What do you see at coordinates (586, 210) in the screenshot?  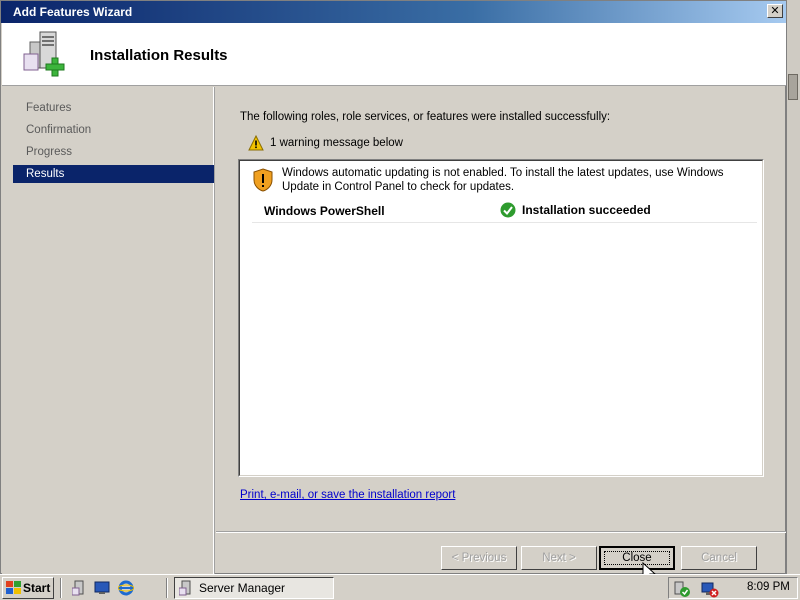 I see `feature-status-label: Installation succeeded` at bounding box center [586, 210].